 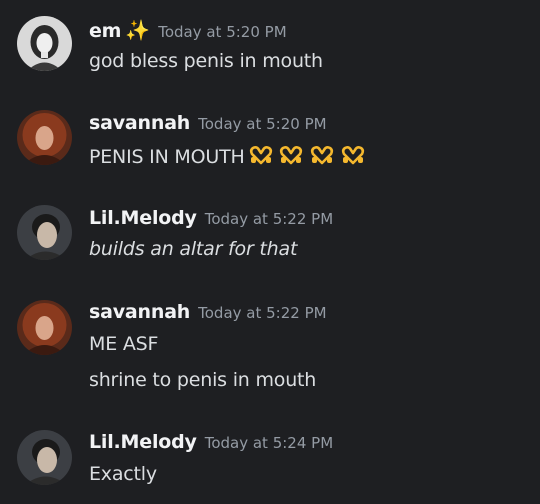 What do you see at coordinates (269, 443) in the screenshot?
I see `timestamp: Today at 5:24 PM` at bounding box center [269, 443].